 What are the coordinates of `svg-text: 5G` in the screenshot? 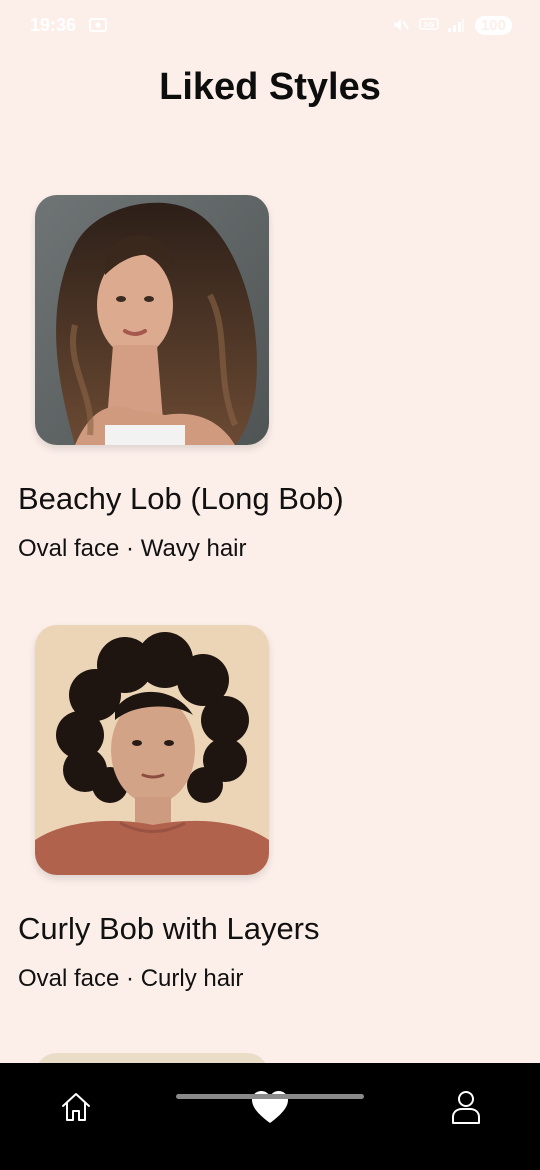 It's located at (429, 25).